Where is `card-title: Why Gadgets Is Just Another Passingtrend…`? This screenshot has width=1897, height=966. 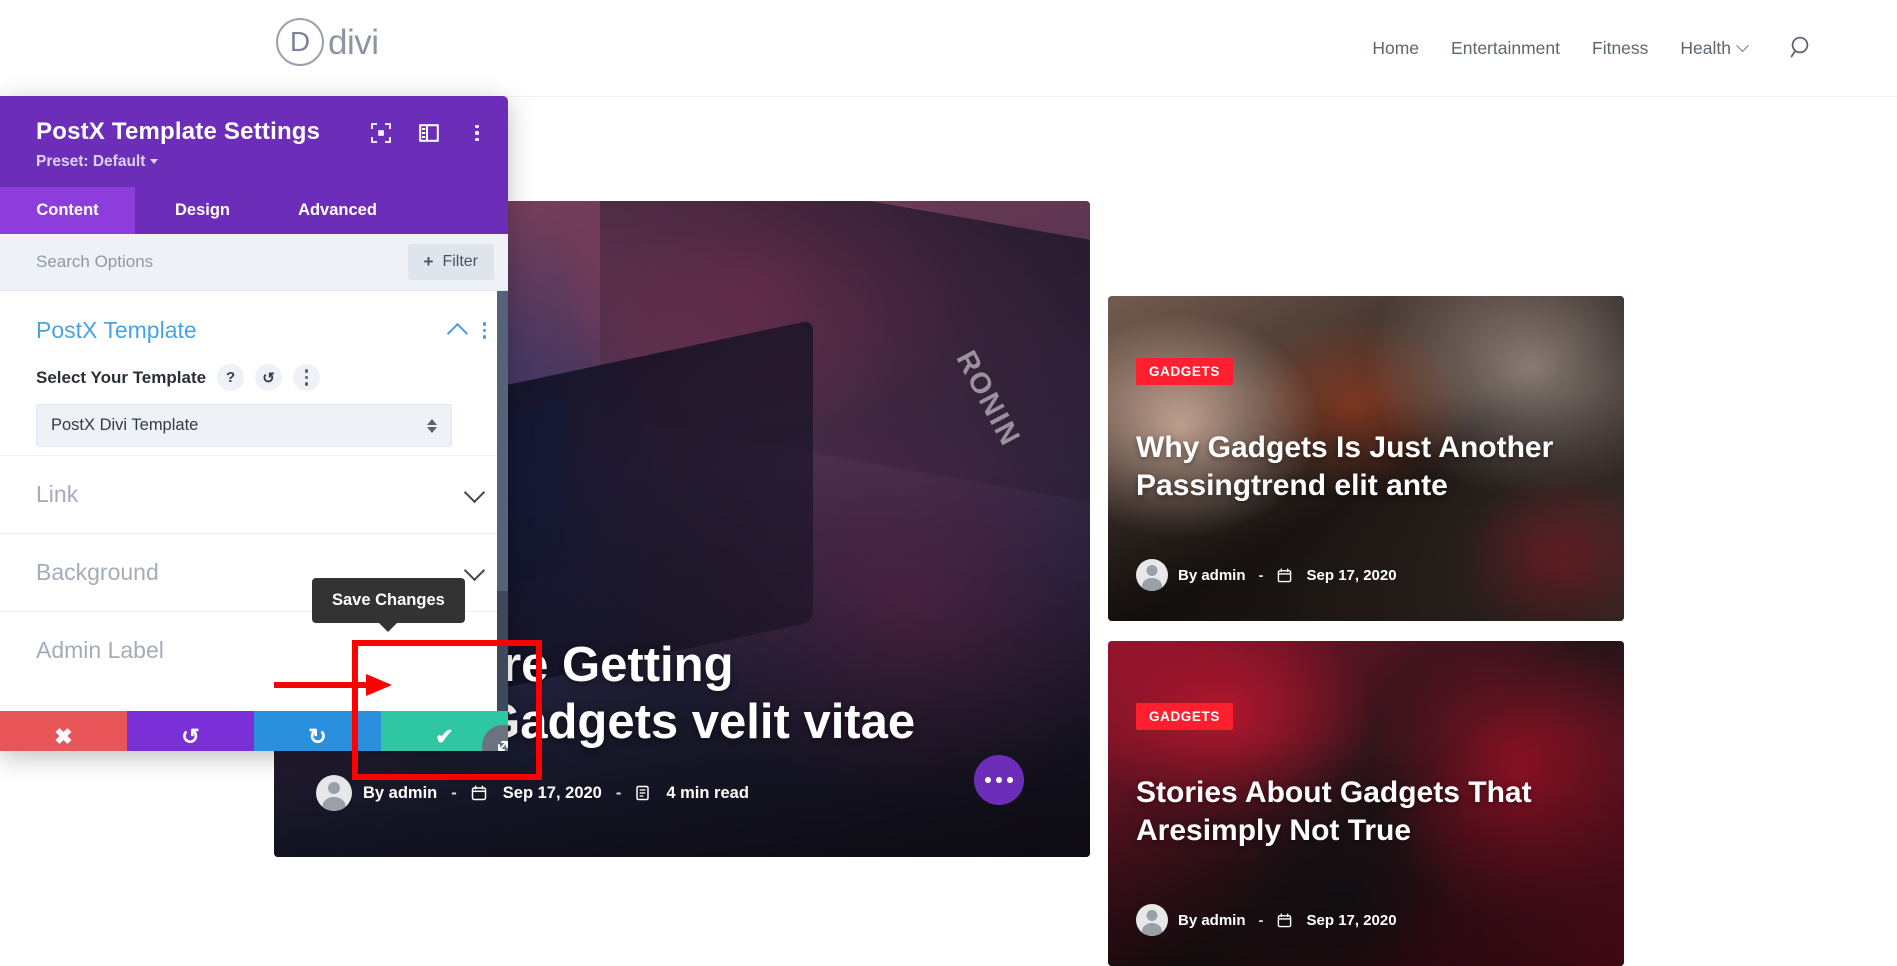
card-title: Why Gadgets Is Just Another Passingtrend… is located at coordinates (1360, 466).